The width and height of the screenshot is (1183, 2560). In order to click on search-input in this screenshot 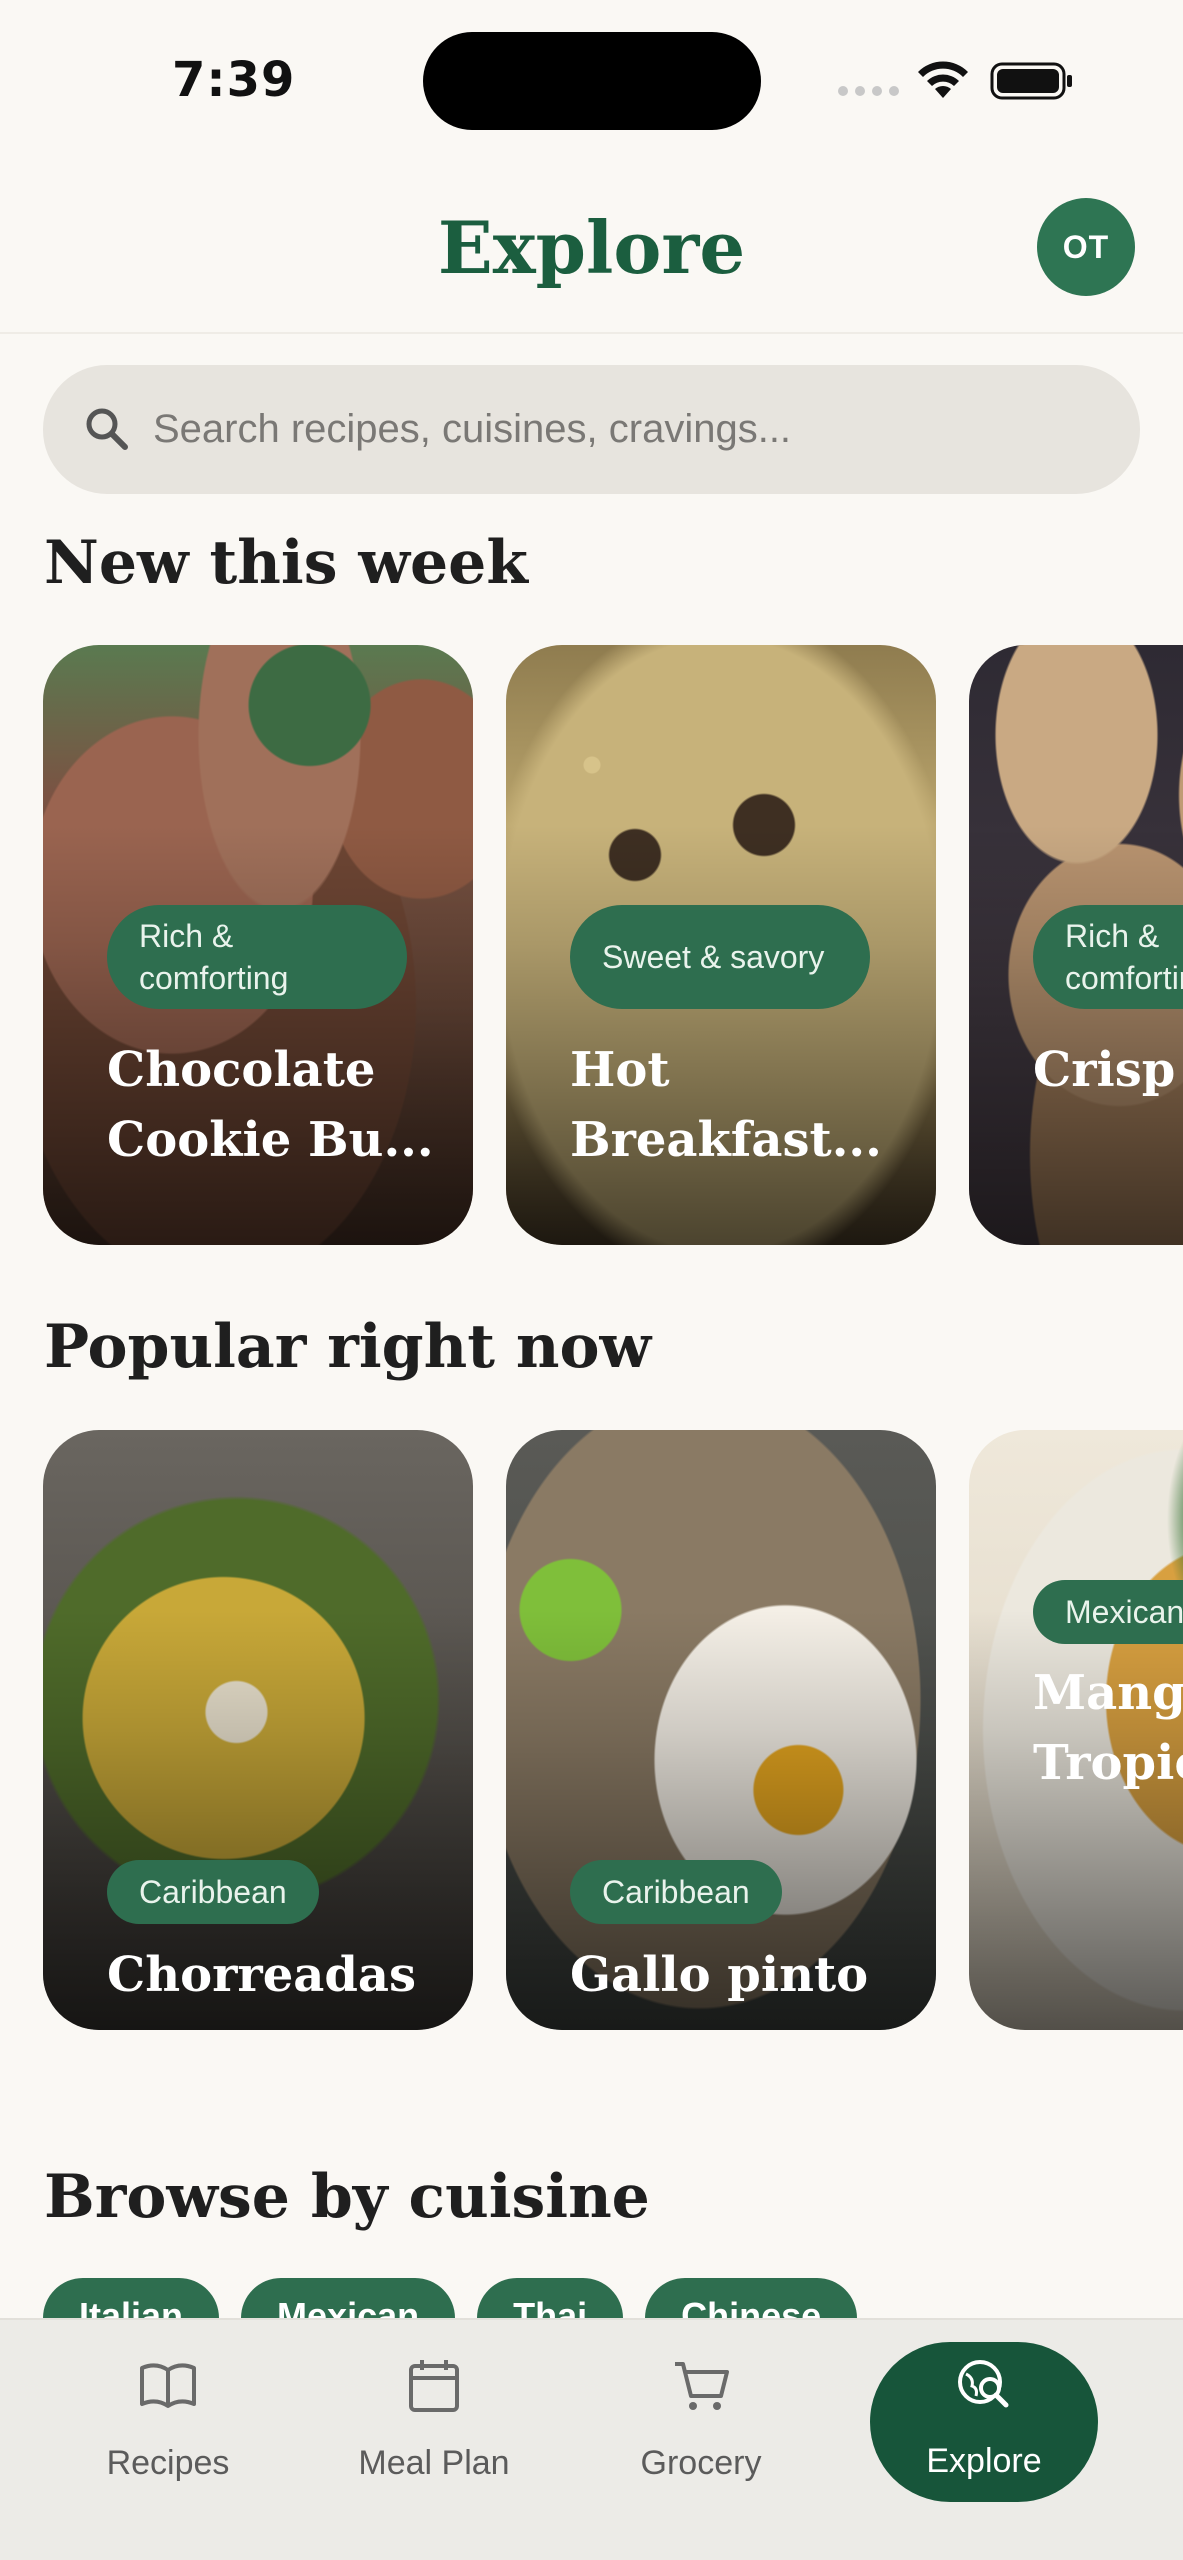, I will do `click(633, 429)`.